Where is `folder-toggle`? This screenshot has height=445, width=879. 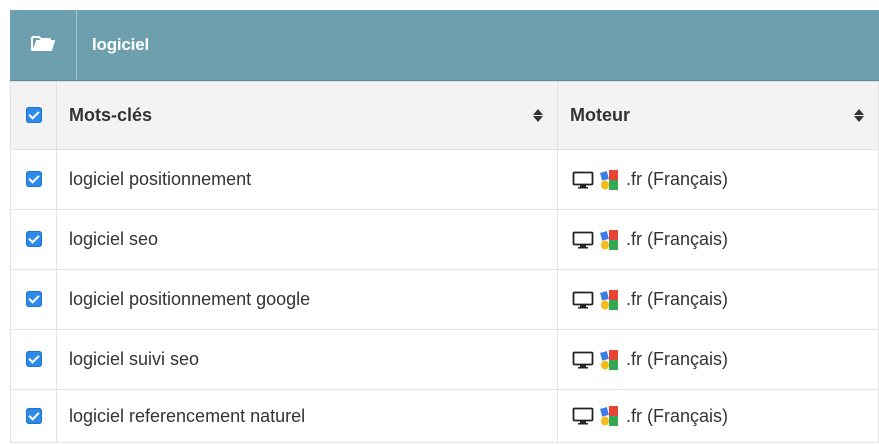
folder-toggle is located at coordinates (43, 45).